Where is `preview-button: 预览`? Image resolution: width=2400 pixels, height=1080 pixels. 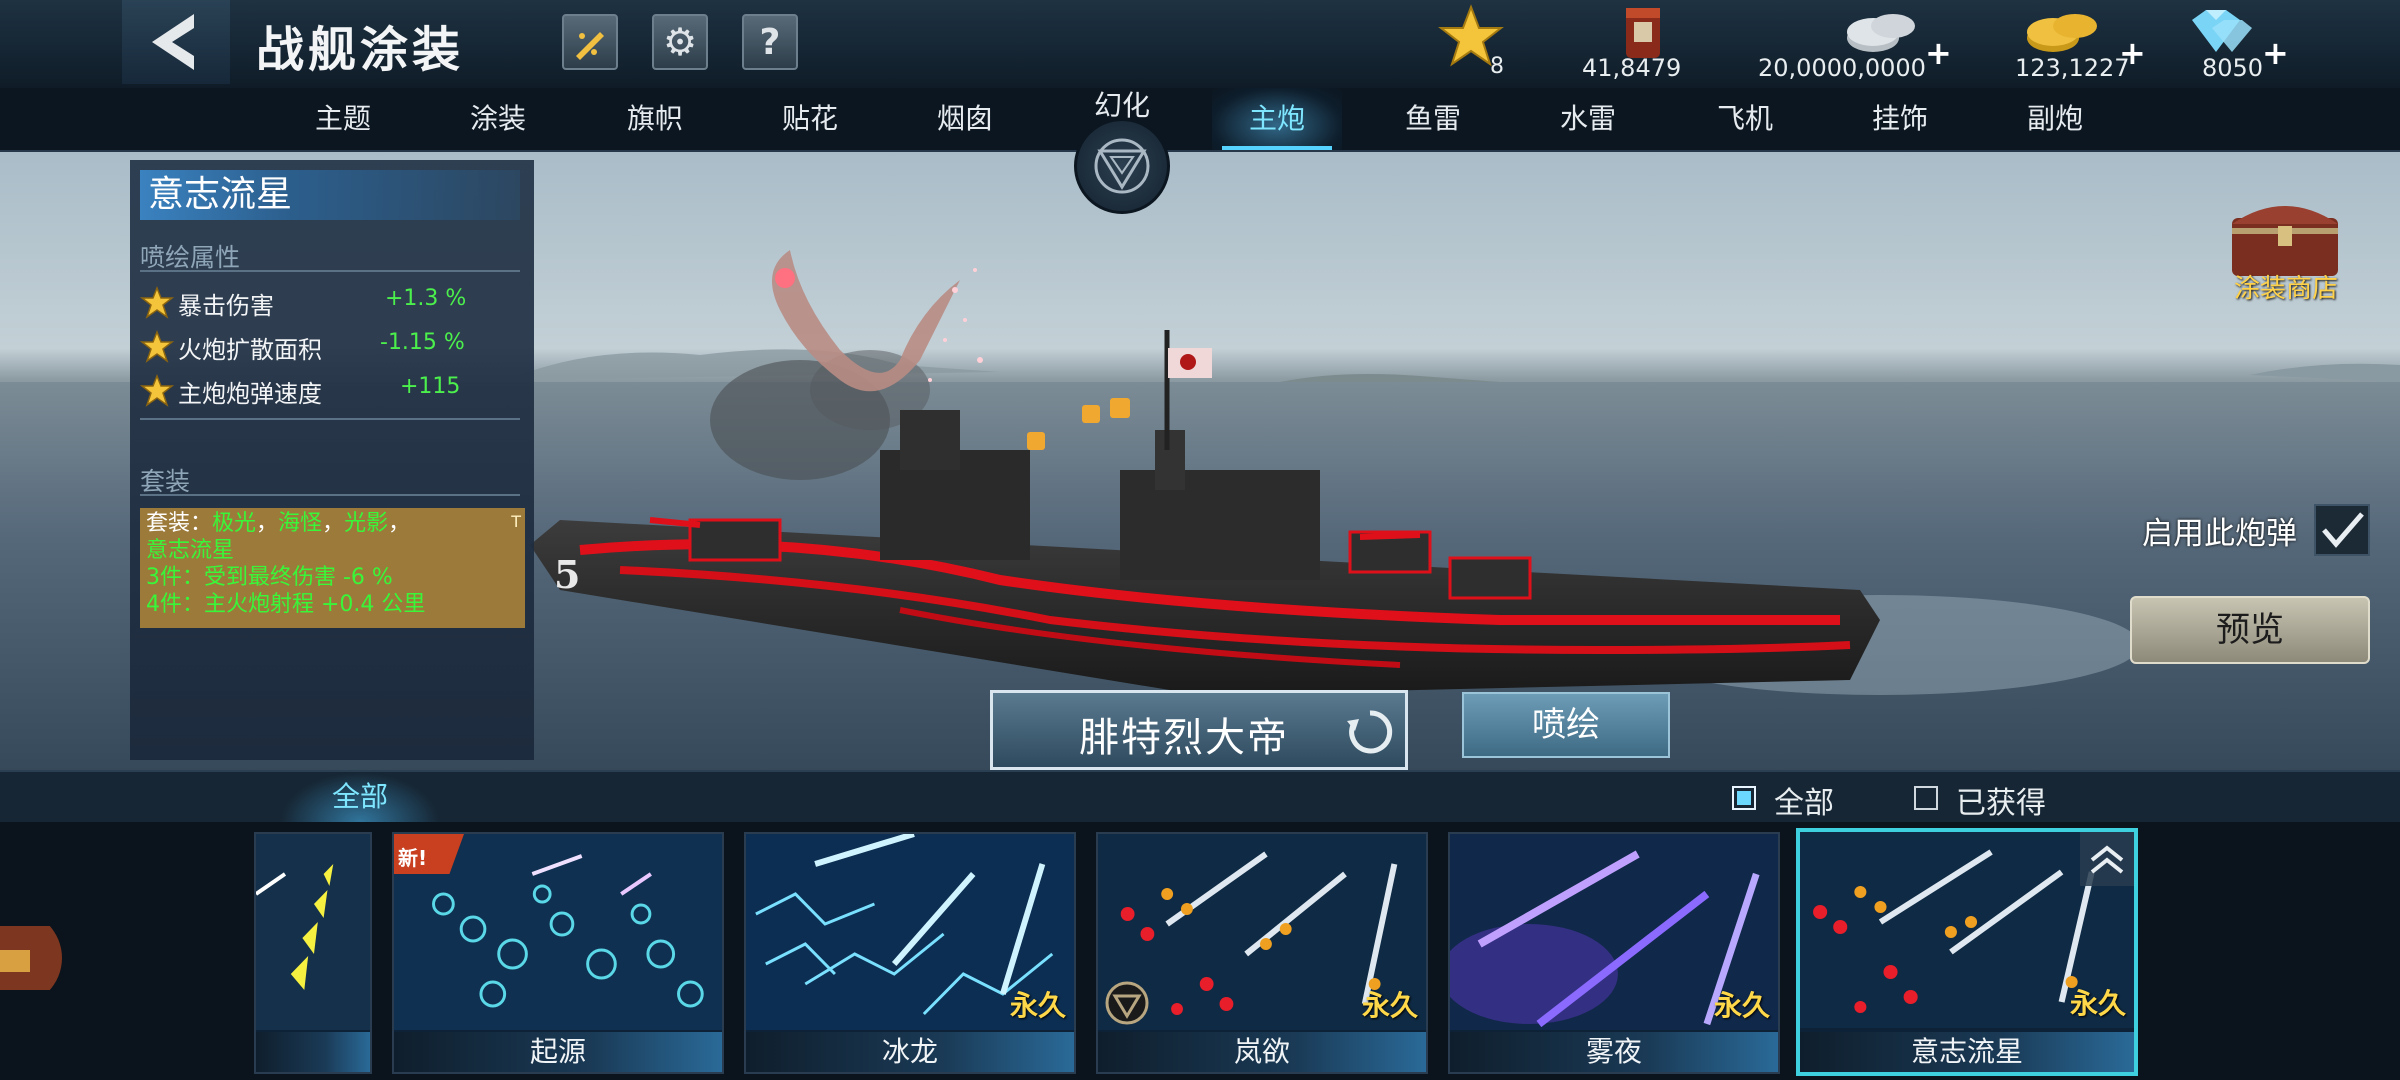 preview-button: 预览 is located at coordinates (2250, 630).